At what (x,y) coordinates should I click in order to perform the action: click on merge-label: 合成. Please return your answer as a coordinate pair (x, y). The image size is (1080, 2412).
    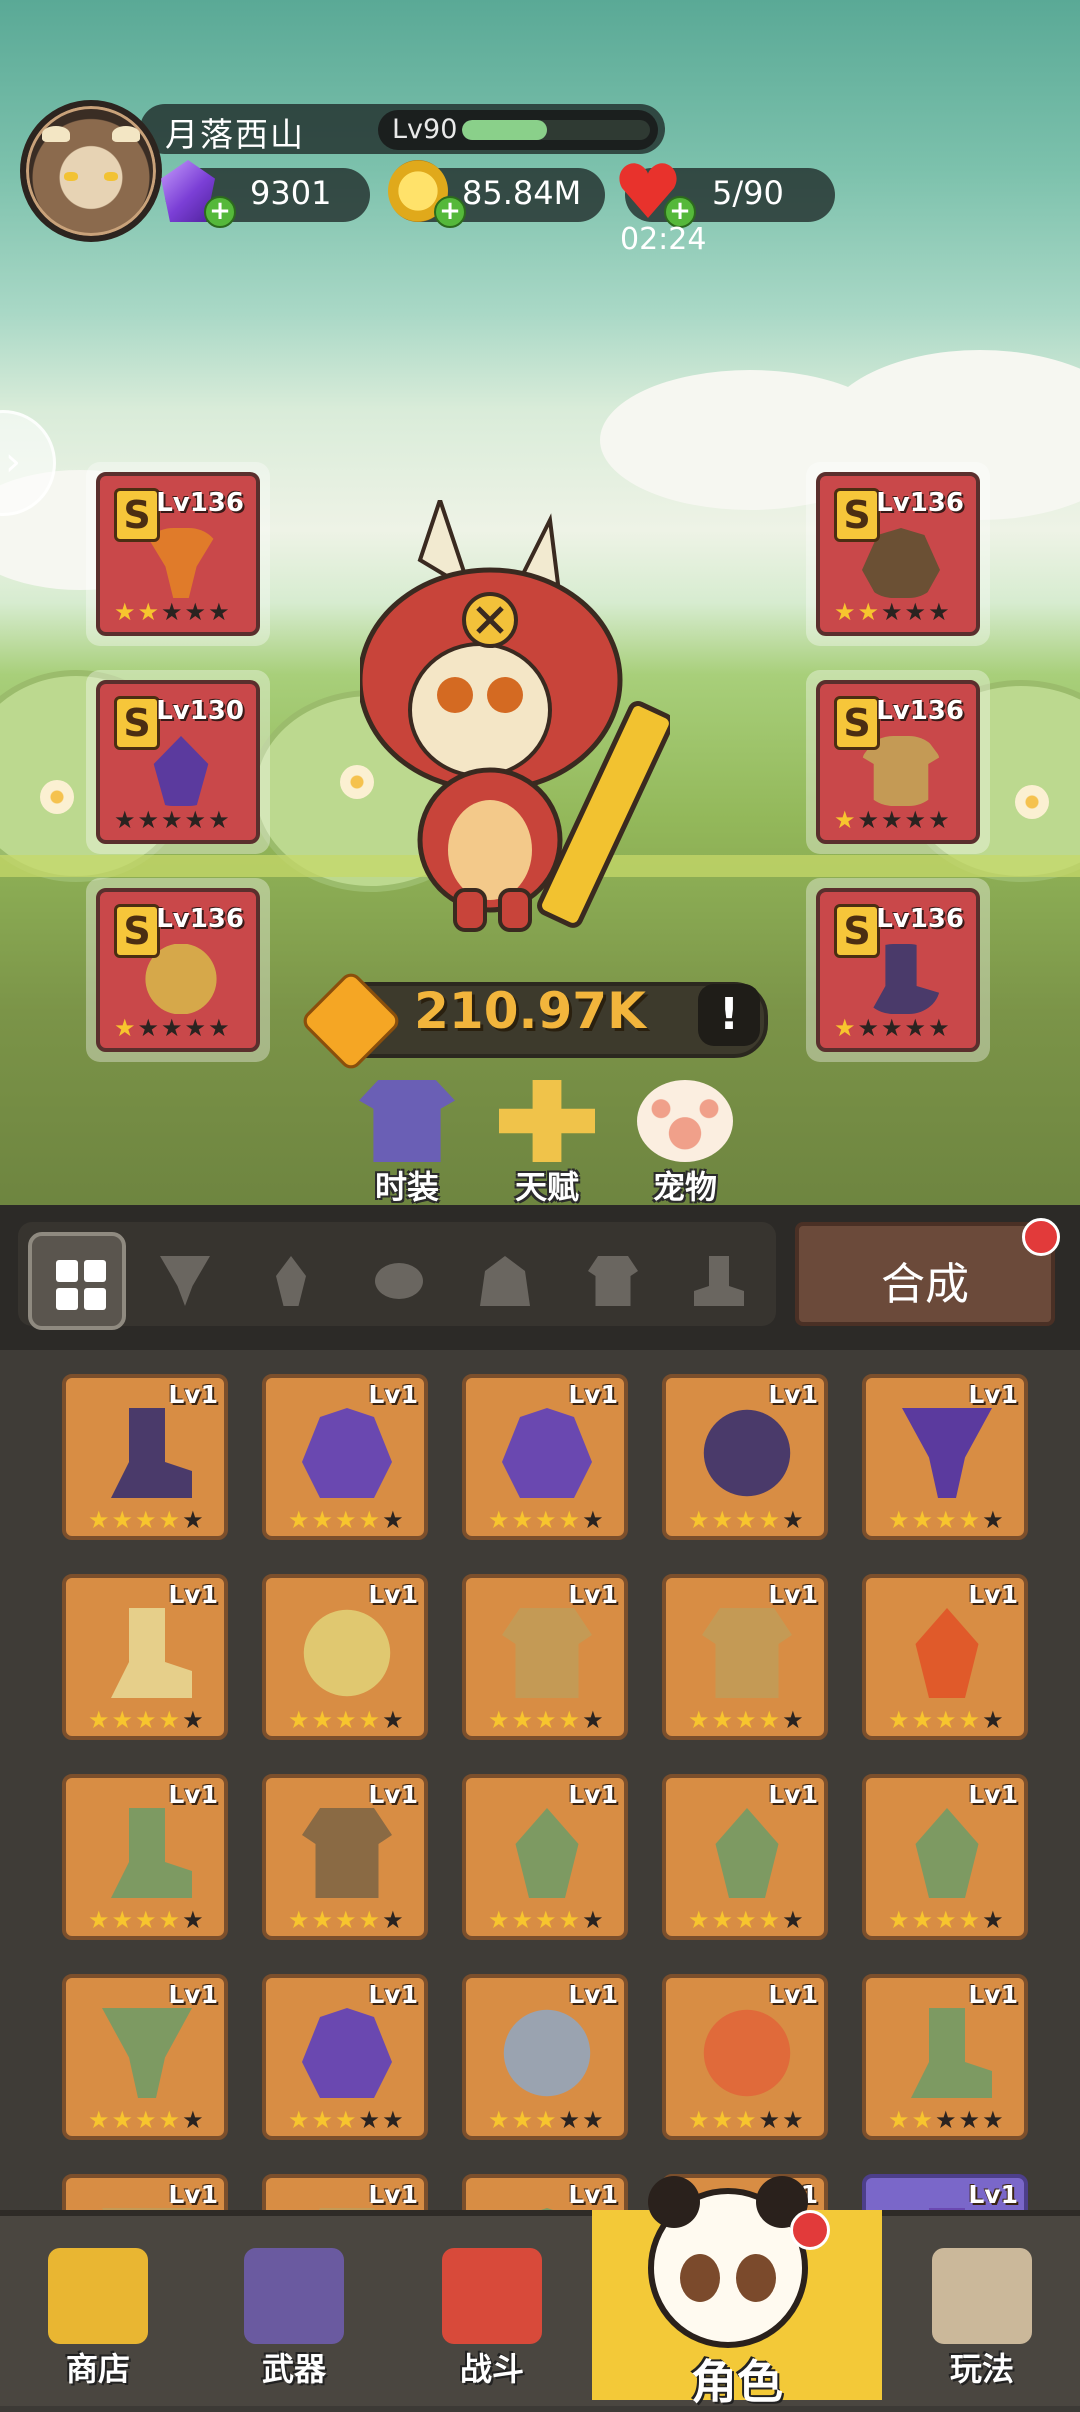
    Looking at the image, I should click on (925, 1284).